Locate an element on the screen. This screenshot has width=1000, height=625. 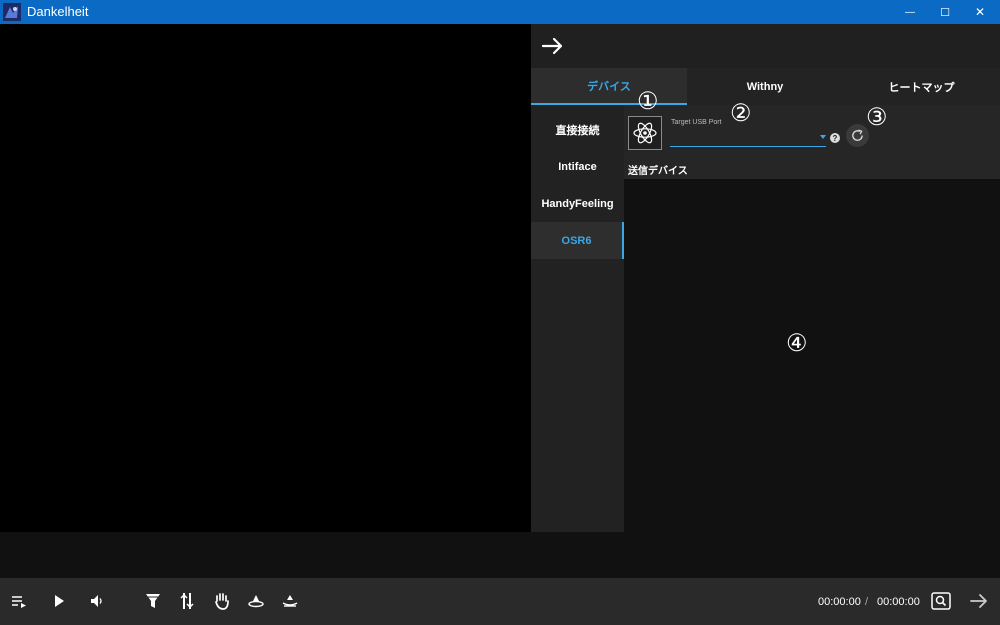
zoom-button is located at coordinates (941, 601).